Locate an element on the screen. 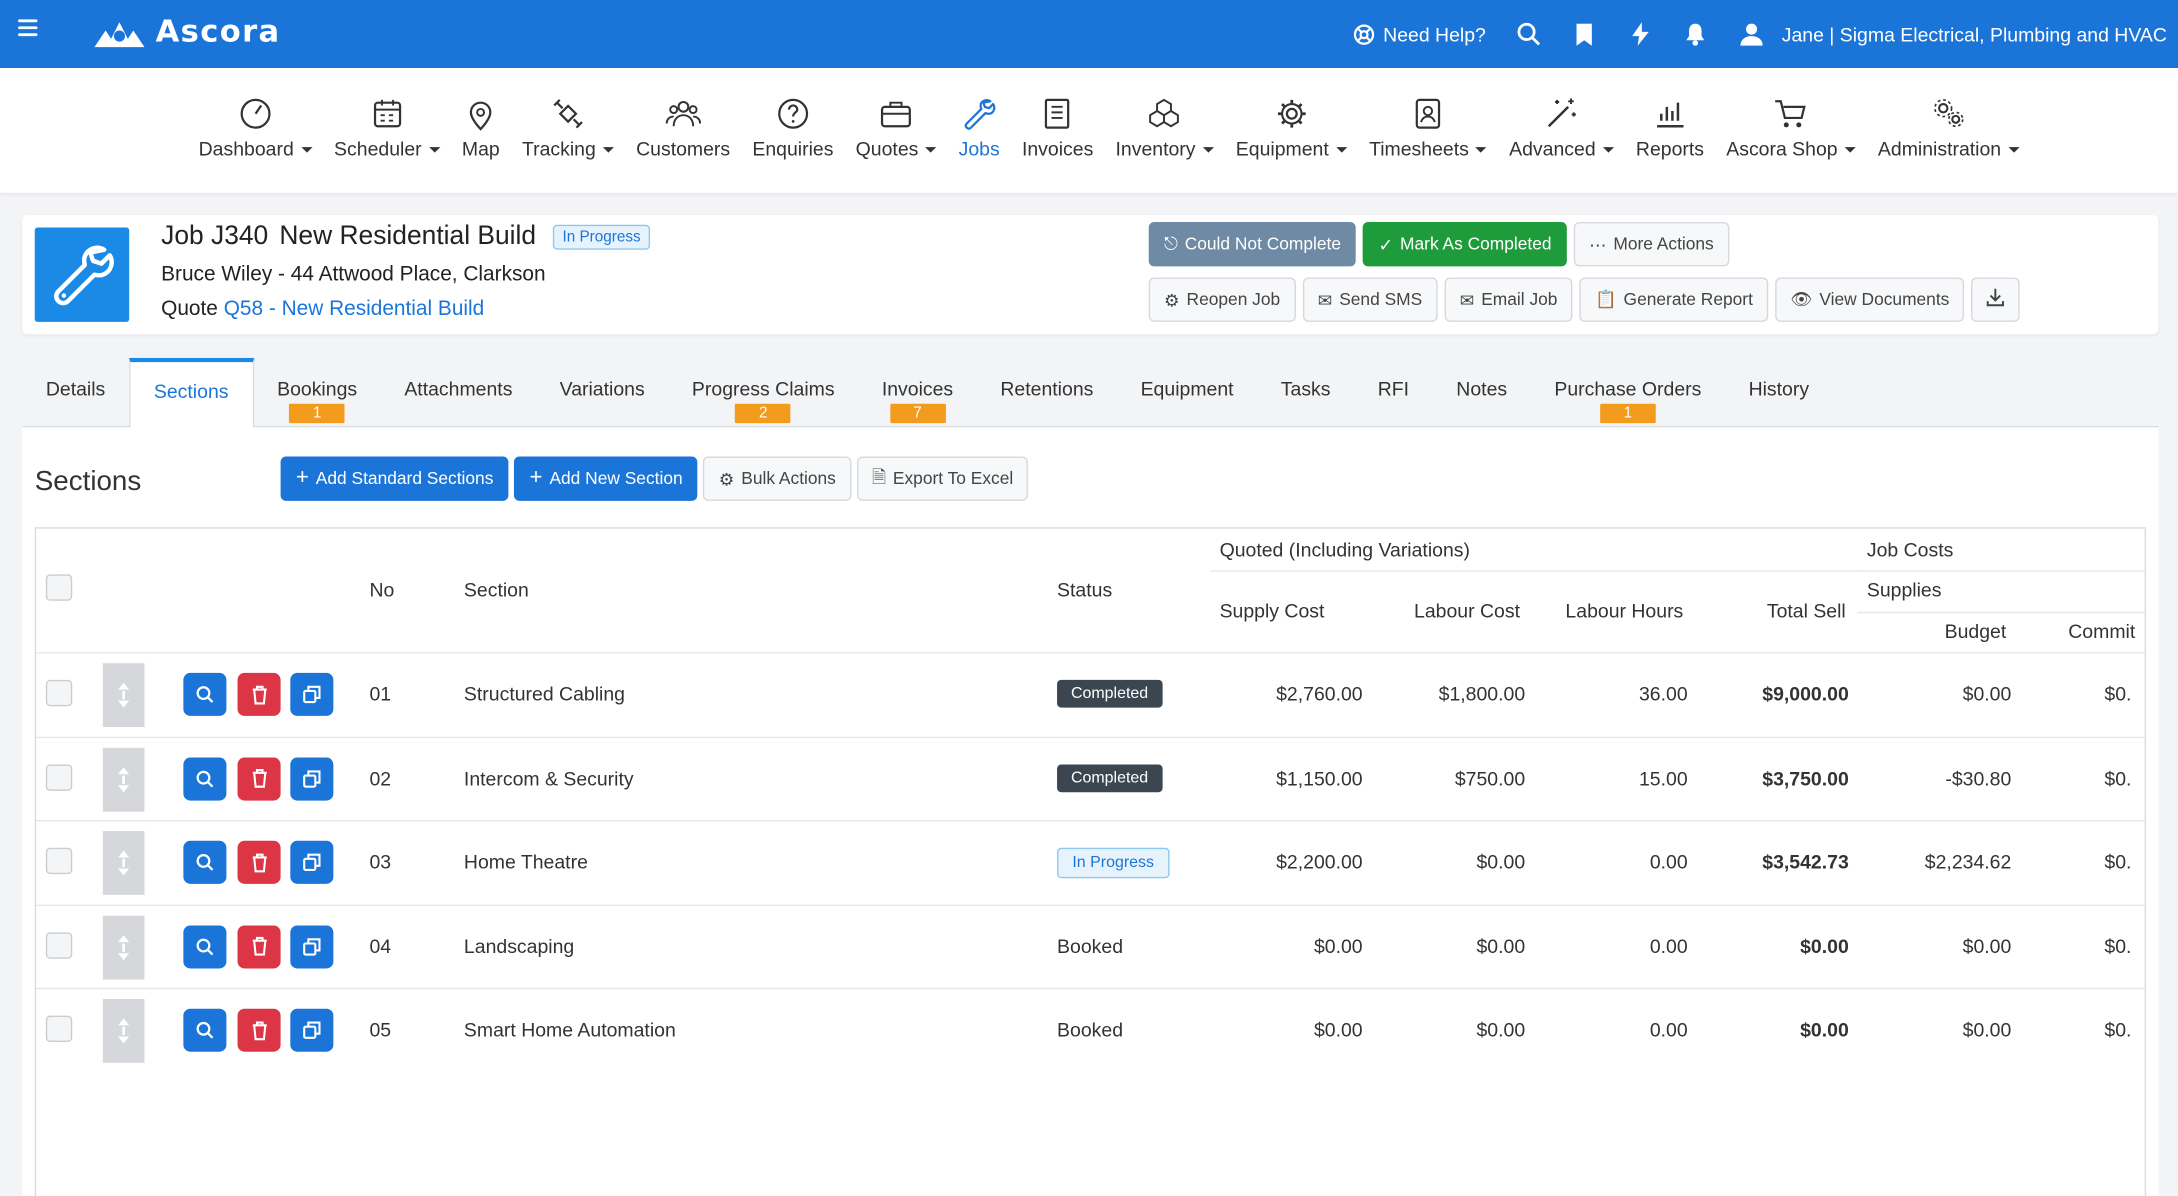 The image size is (2178, 1196). job-number: Job J340 is located at coordinates (215, 236).